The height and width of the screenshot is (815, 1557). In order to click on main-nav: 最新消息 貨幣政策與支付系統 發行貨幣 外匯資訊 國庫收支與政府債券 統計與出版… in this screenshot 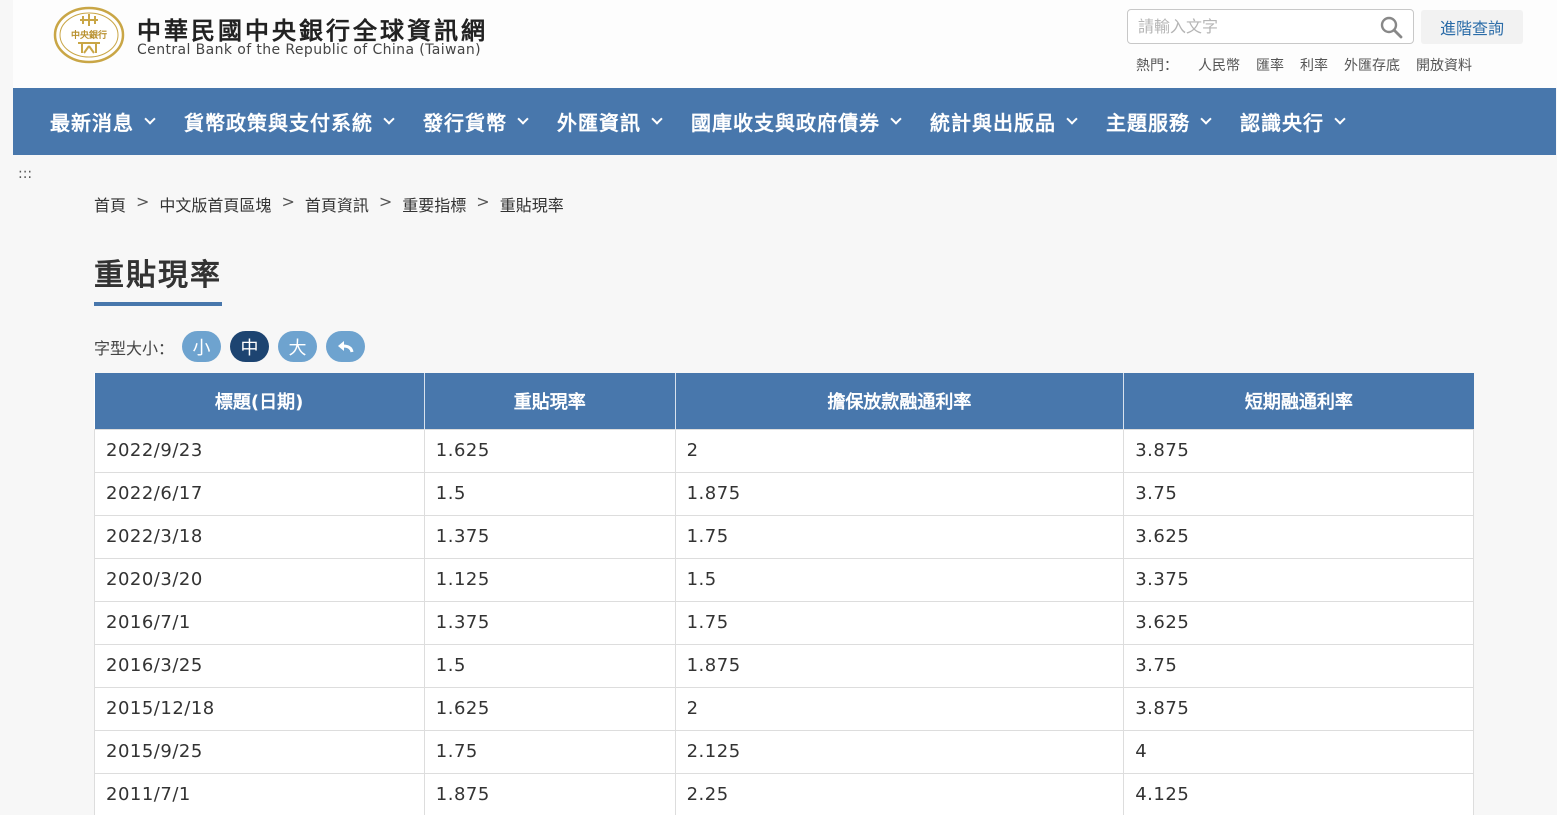, I will do `click(784, 121)`.